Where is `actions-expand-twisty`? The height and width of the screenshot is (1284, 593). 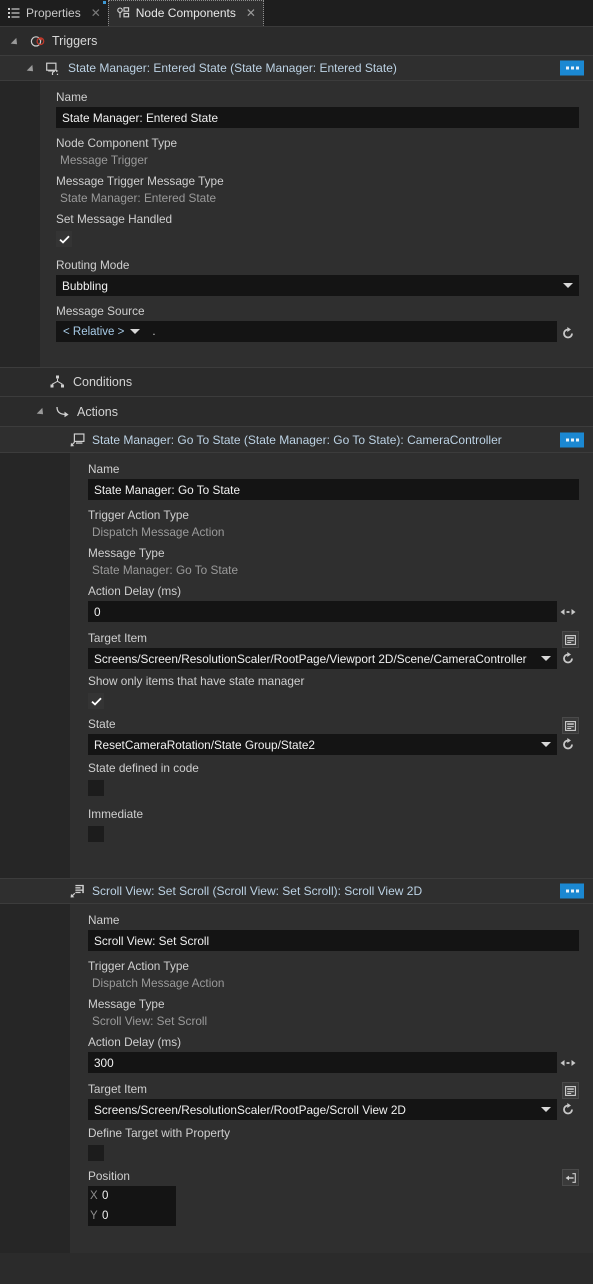
actions-expand-twisty is located at coordinates (43, 411).